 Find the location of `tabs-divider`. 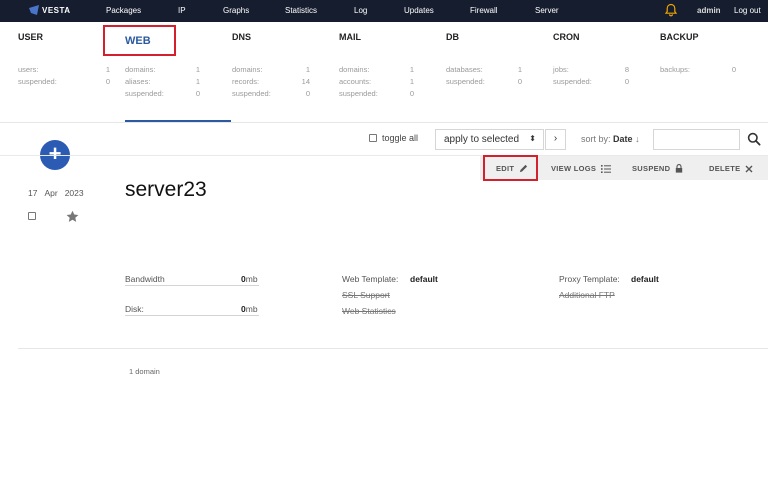

tabs-divider is located at coordinates (384, 122).